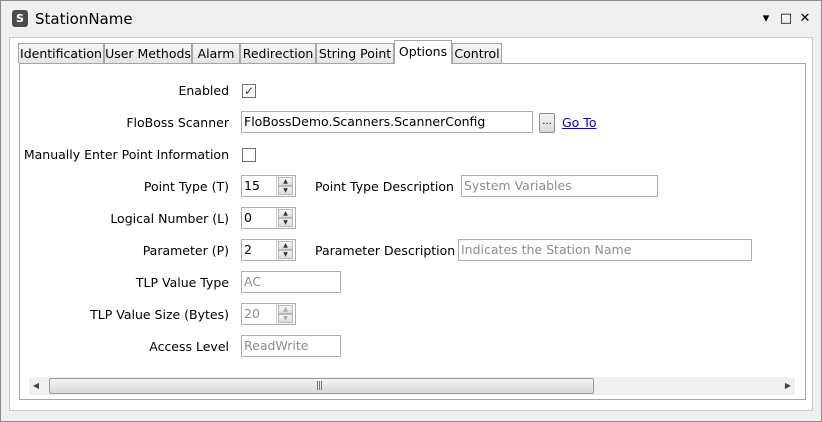 Image resolution: width=822 pixels, height=422 pixels. I want to click on tab-string-point: String Point, so click(355, 53).